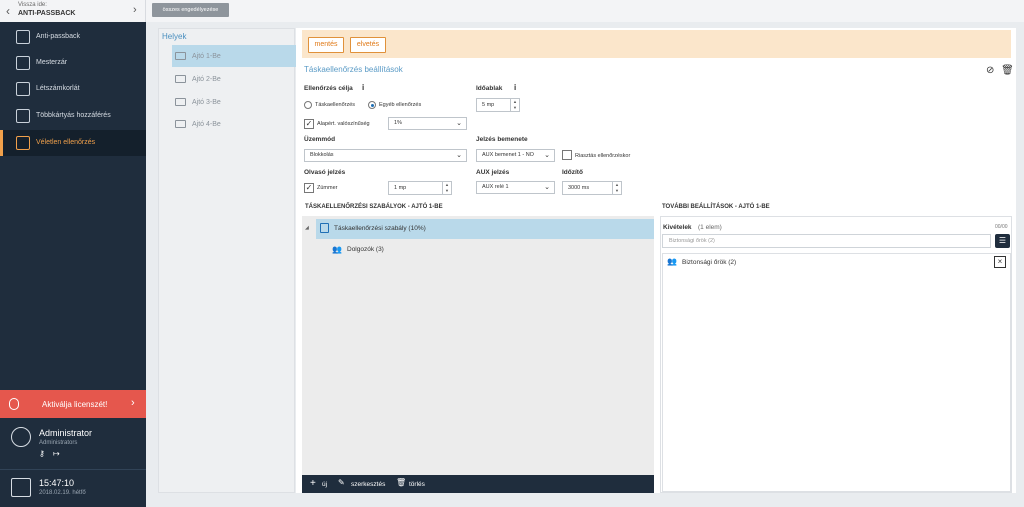 This screenshot has height=507, width=1024. What do you see at coordinates (8, 11) in the screenshot?
I see `chevron-left-icon: ‹` at bounding box center [8, 11].